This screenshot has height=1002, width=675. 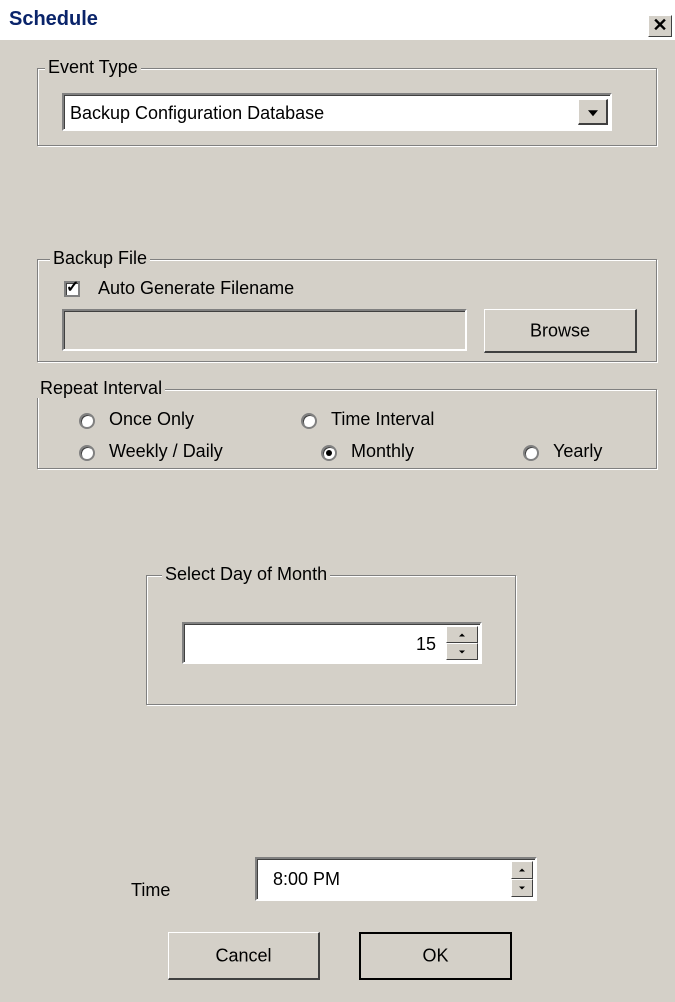 I want to click on event-type-selected: Backup Configuration Database, so click(x=197, y=113).